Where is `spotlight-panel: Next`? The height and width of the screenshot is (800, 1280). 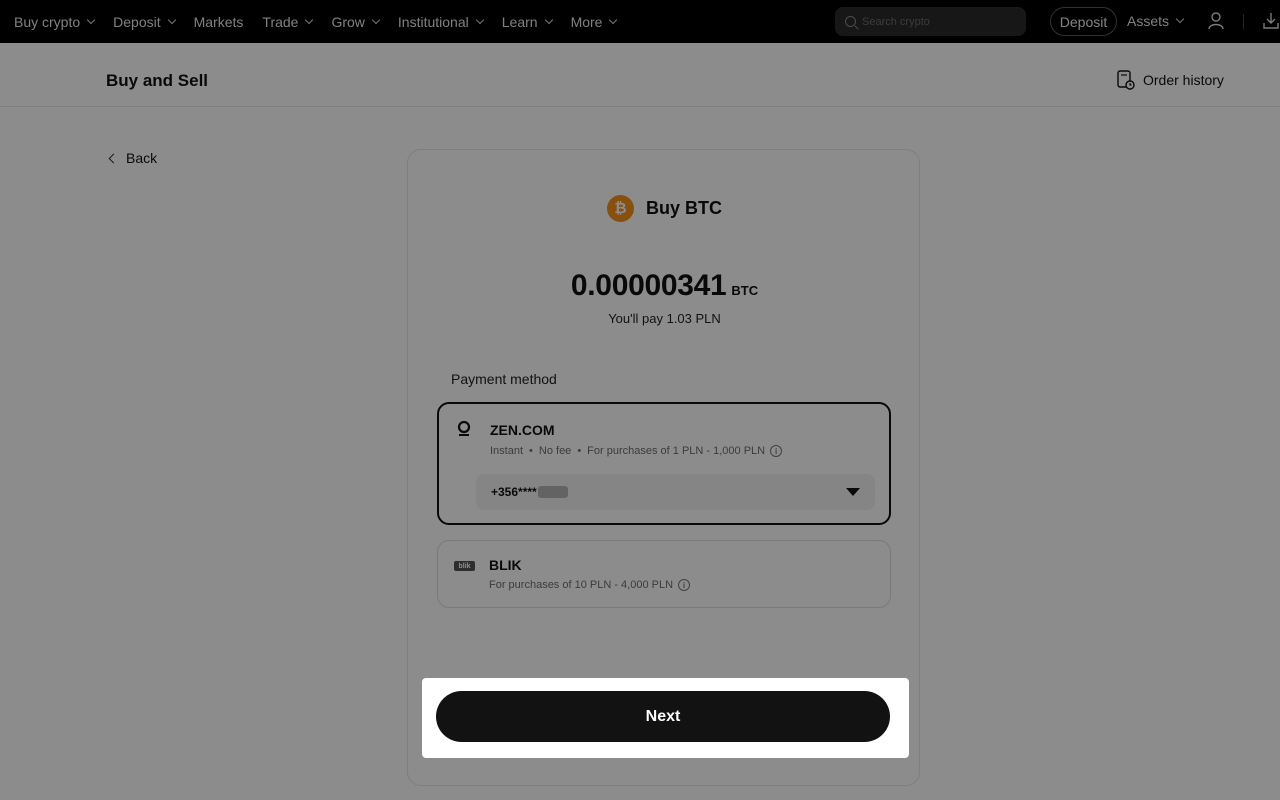 spotlight-panel: Next is located at coordinates (665, 718).